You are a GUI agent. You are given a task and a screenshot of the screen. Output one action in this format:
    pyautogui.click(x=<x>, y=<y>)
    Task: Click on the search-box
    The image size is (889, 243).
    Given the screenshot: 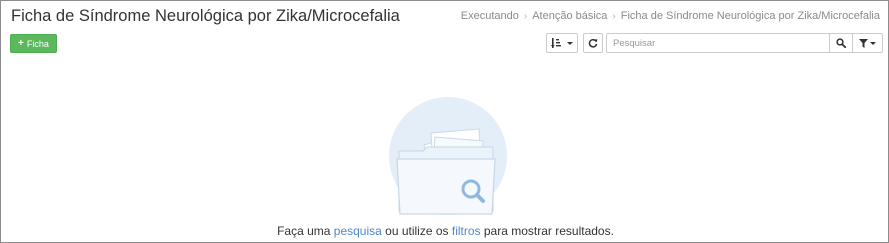 What is the action you would take?
    pyautogui.click(x=744, y=43)
    